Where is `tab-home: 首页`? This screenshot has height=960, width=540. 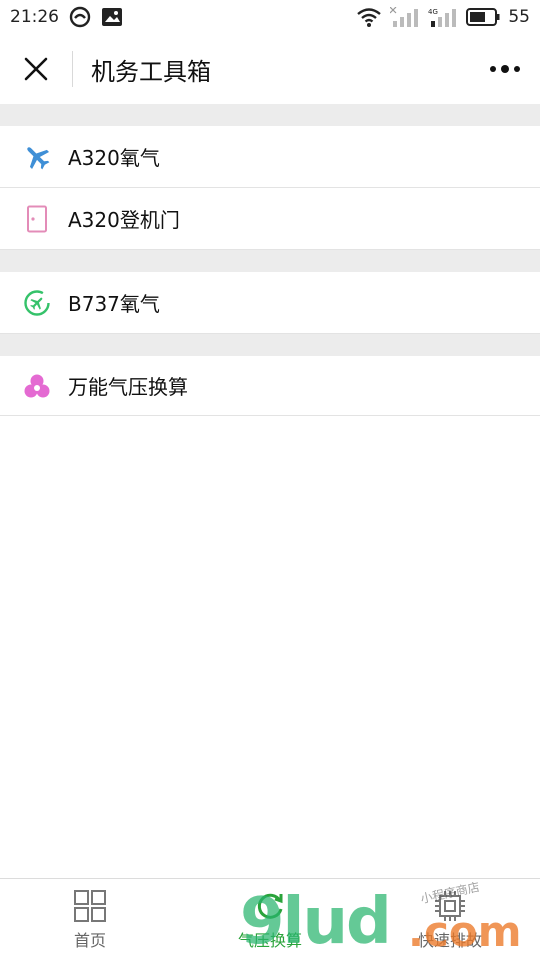
tab-home: 首页 is located at coordinates (90, 919).